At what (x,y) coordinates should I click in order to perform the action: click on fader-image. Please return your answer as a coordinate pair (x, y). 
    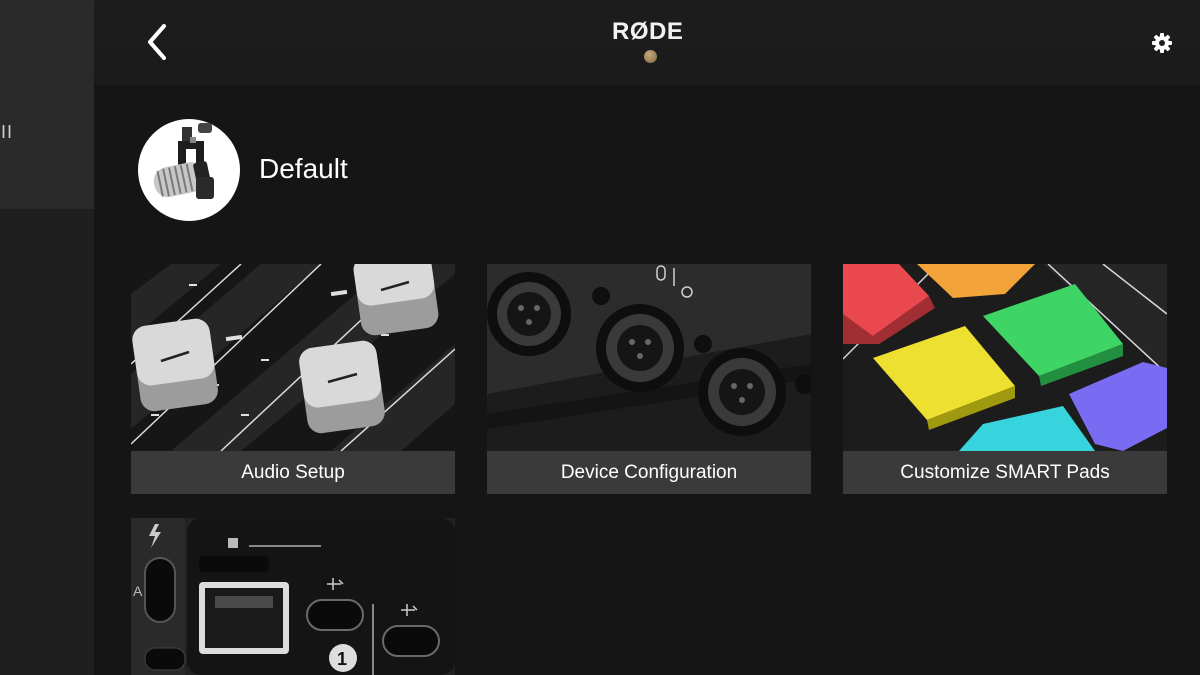
    Looking at the image, I should click on (293, 357).